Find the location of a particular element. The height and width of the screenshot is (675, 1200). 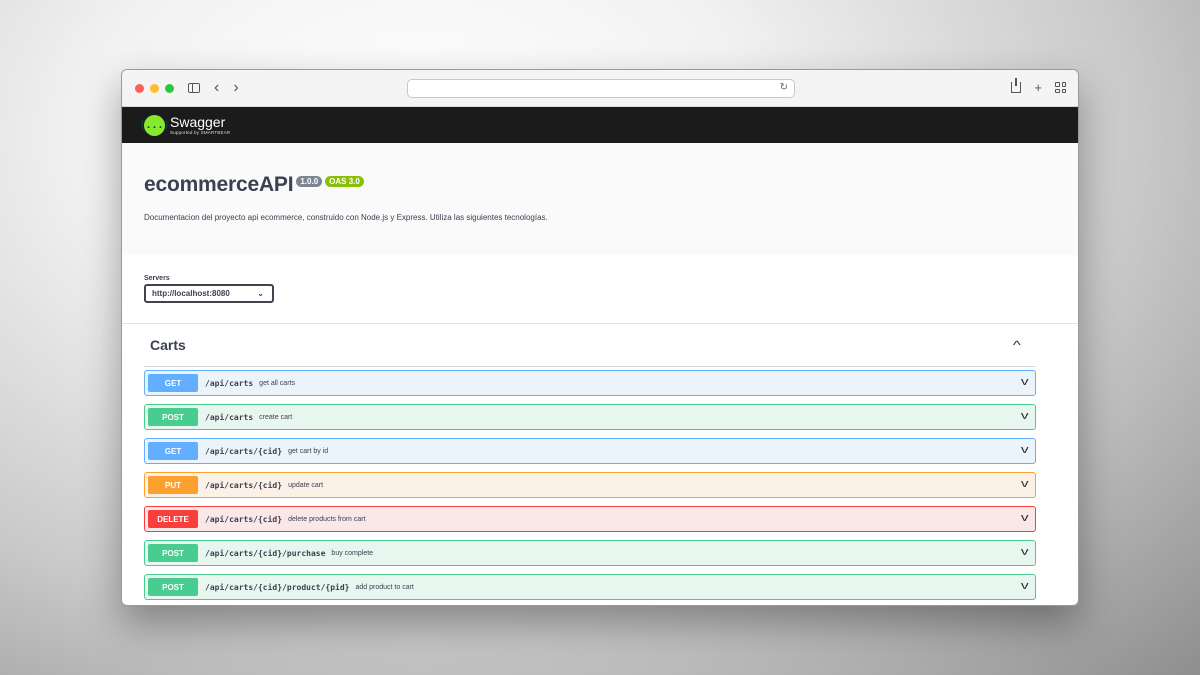

tag-header: Carts ^ is located at coordinates (590, 345).